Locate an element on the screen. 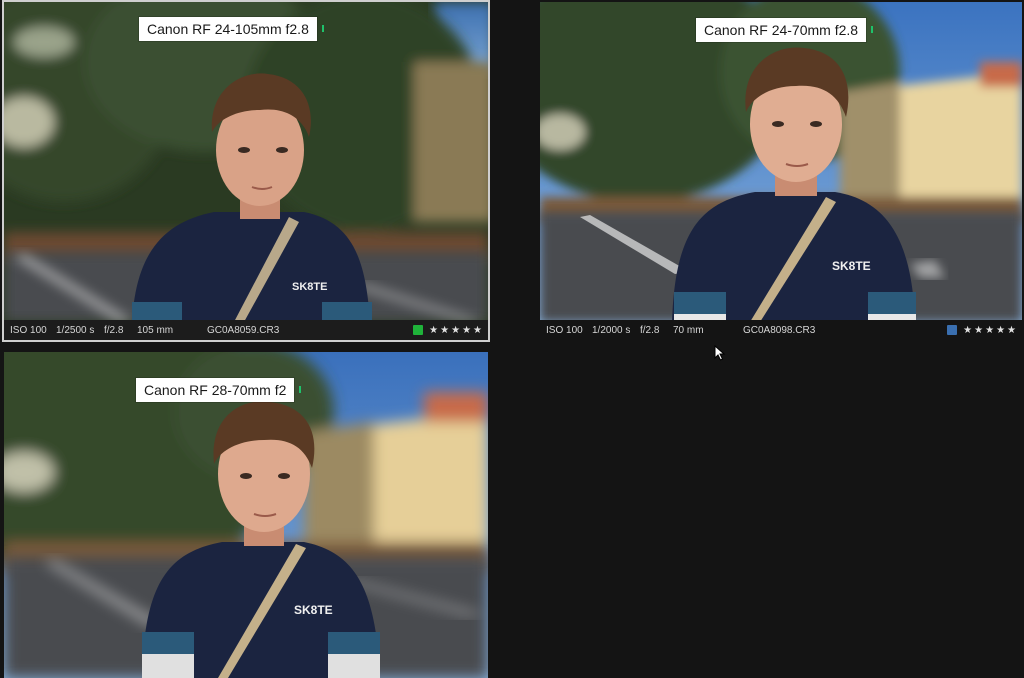  focal-length: 105 mm is located at coordinates (155, 330).